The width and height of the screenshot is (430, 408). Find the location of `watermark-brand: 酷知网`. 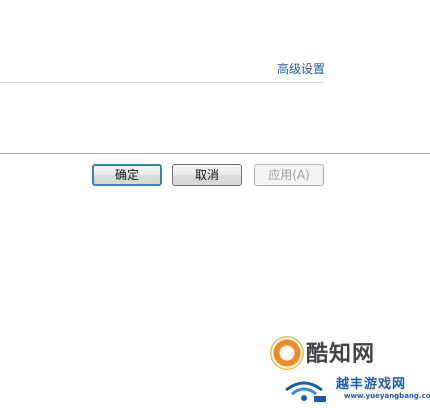

watermark-brand: 酷知网 is located at coordinates (341, 354).